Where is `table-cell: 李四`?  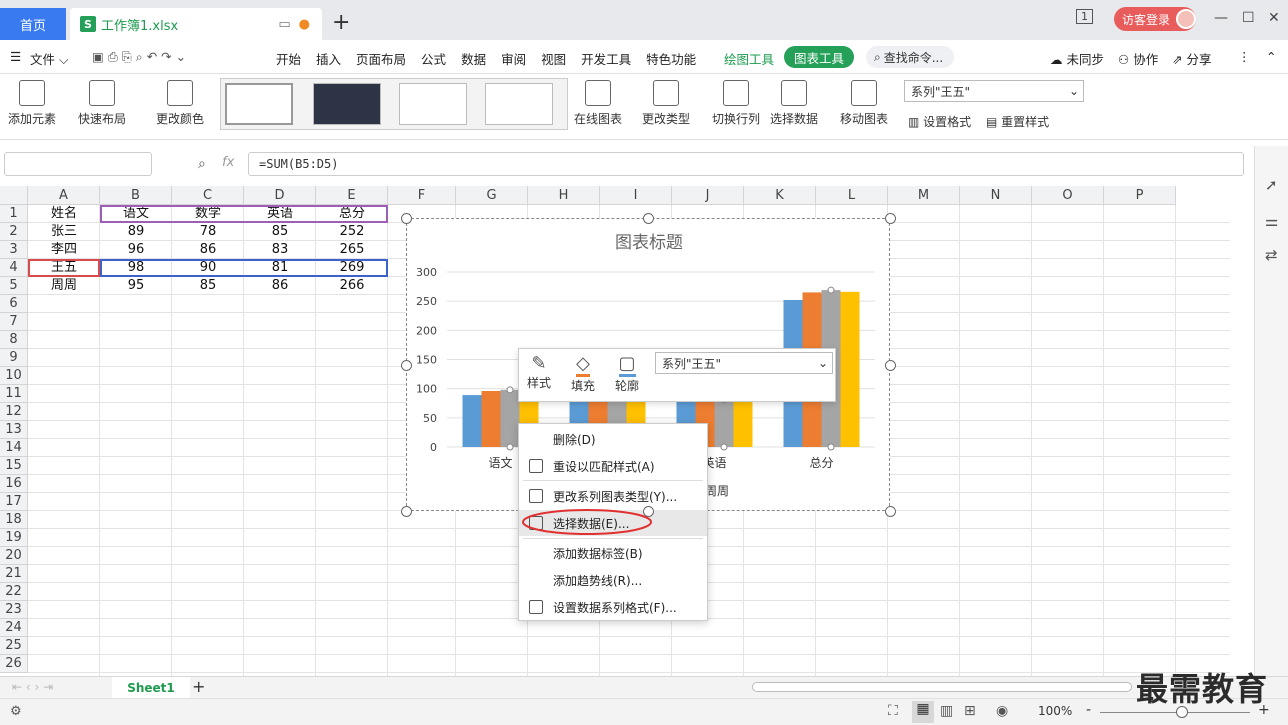
table-cell: 李四 is located at coordinates (64, 250).